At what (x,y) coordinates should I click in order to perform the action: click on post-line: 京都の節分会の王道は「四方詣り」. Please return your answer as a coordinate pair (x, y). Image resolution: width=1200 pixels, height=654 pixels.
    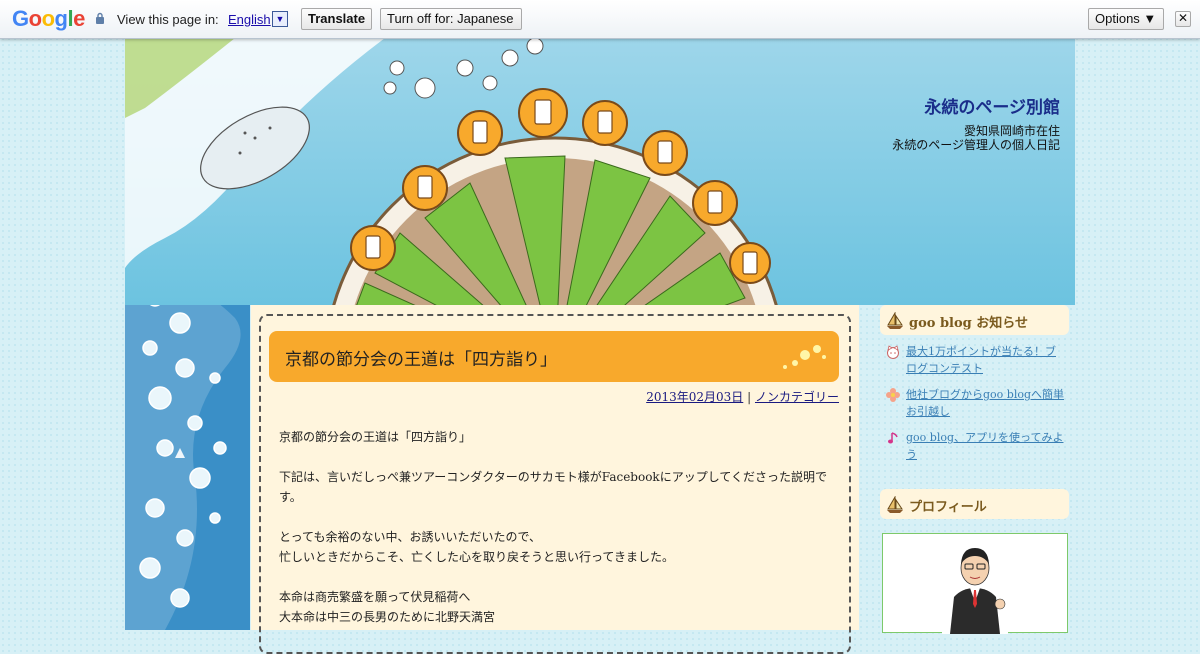
    Looking at the image, I should click on (375, 437).